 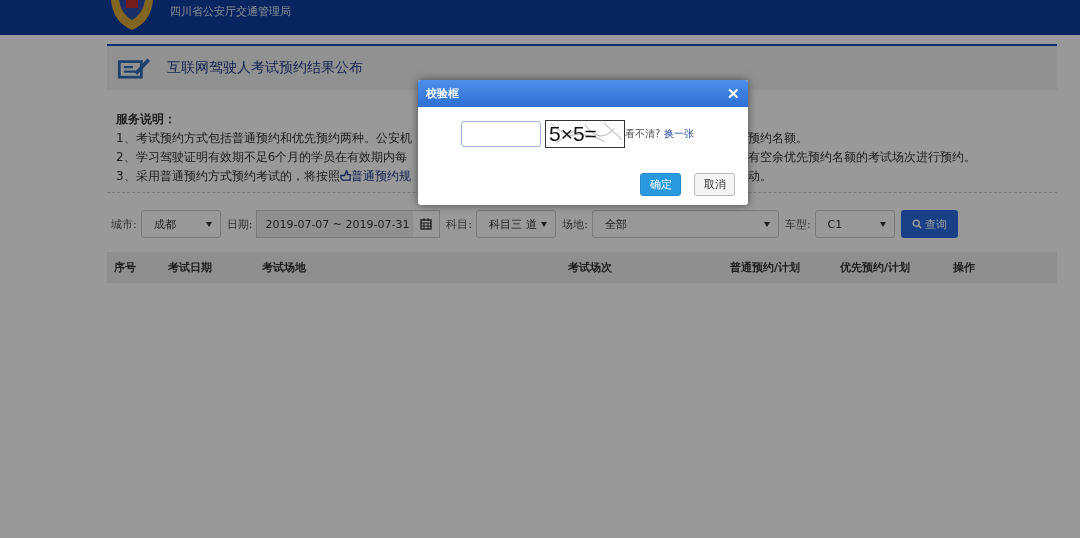 What do you see at coordinates (146, 119) in the screenshot?
I see `notes-heading: 服务说明：` at bounding box center [146, 119].